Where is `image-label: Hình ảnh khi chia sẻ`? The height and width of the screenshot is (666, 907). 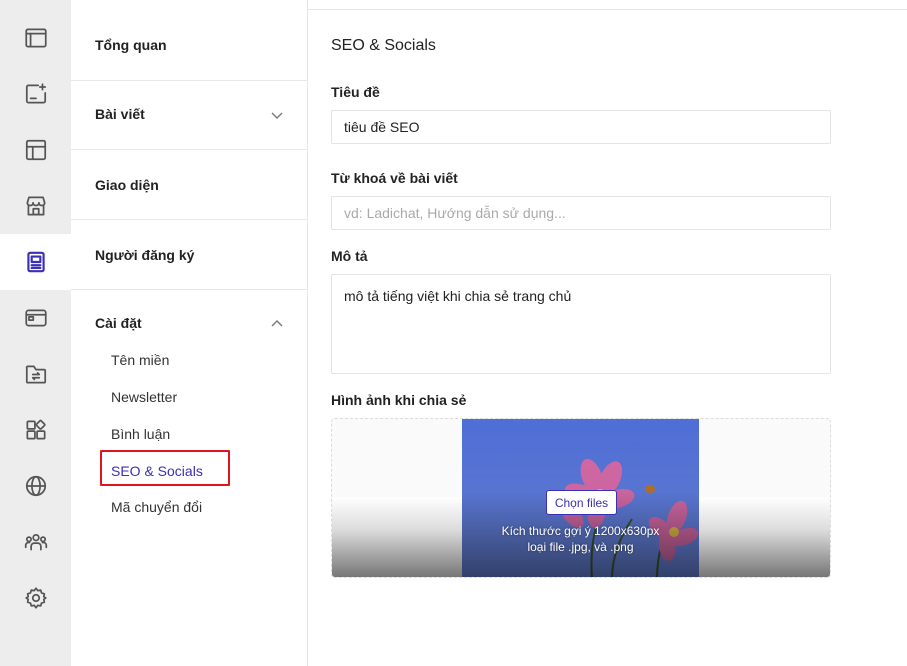
image-label: Hình ảnh khi chia sẻ is located at coordinates (399, 400).